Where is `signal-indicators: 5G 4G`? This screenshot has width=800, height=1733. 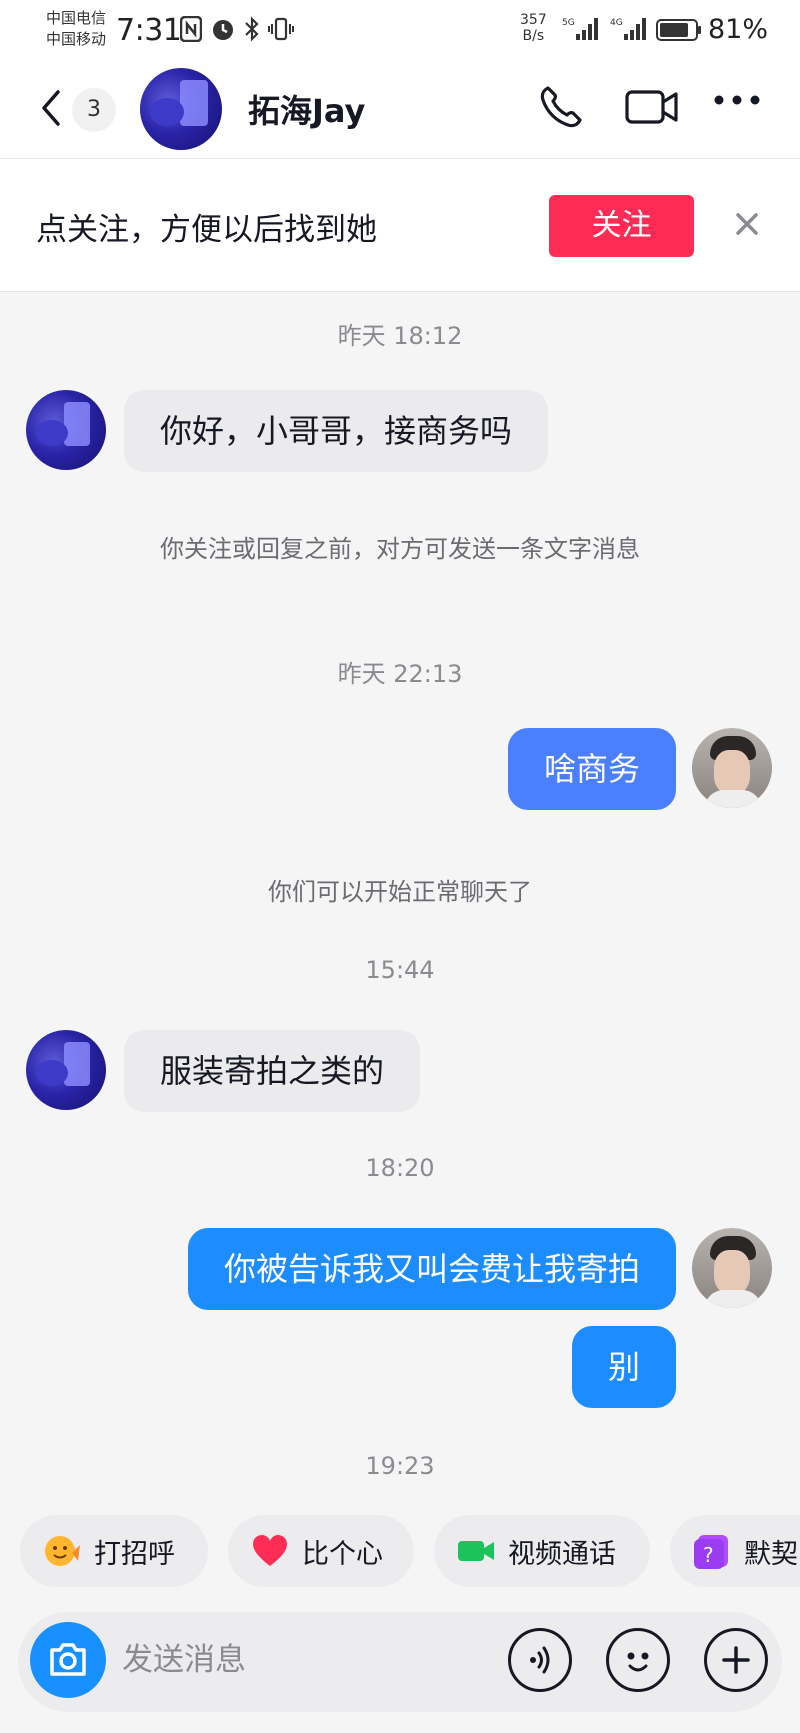
signal-indicators: 5G 4G is located at coordinates (606, 29).